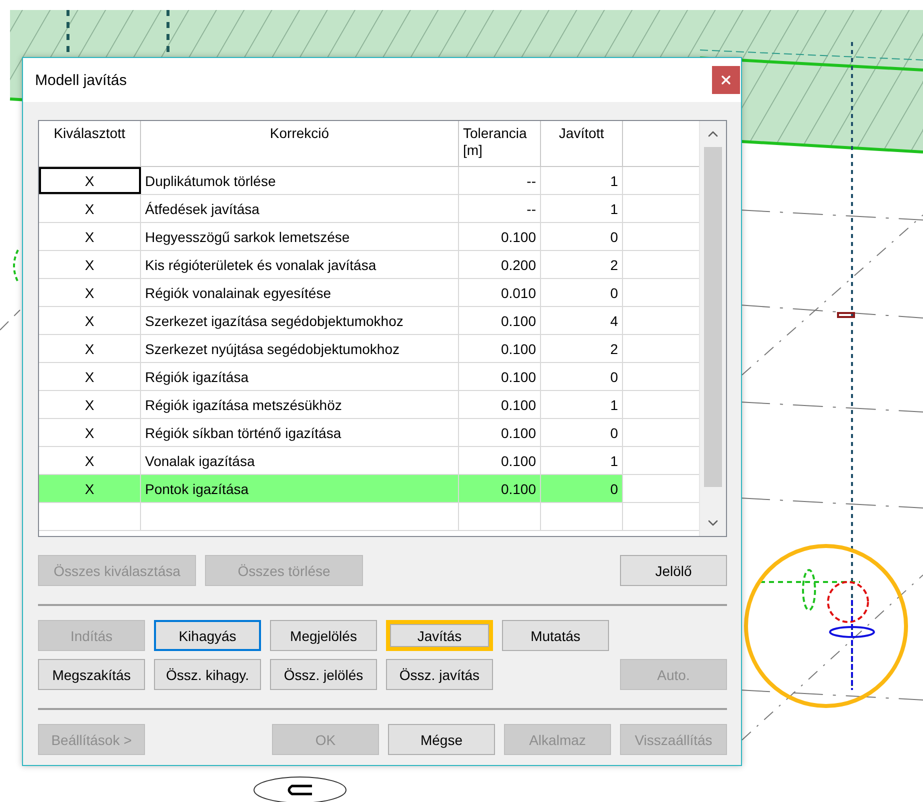 This screenshot has width=923, height=802. Describe the element at coordinates (300, 432) in the screenshot. I see `table-cell: Régiók síkban történő igazítása` at that location.